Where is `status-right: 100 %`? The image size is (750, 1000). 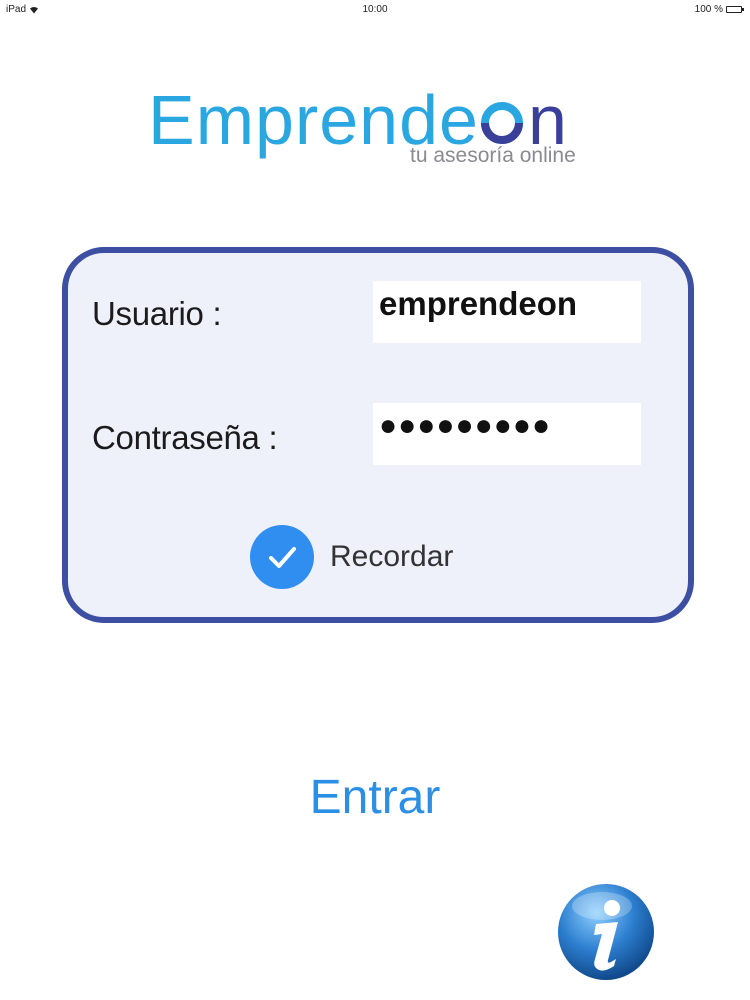 status-right: 100 % is located at coordinates (719, 9).